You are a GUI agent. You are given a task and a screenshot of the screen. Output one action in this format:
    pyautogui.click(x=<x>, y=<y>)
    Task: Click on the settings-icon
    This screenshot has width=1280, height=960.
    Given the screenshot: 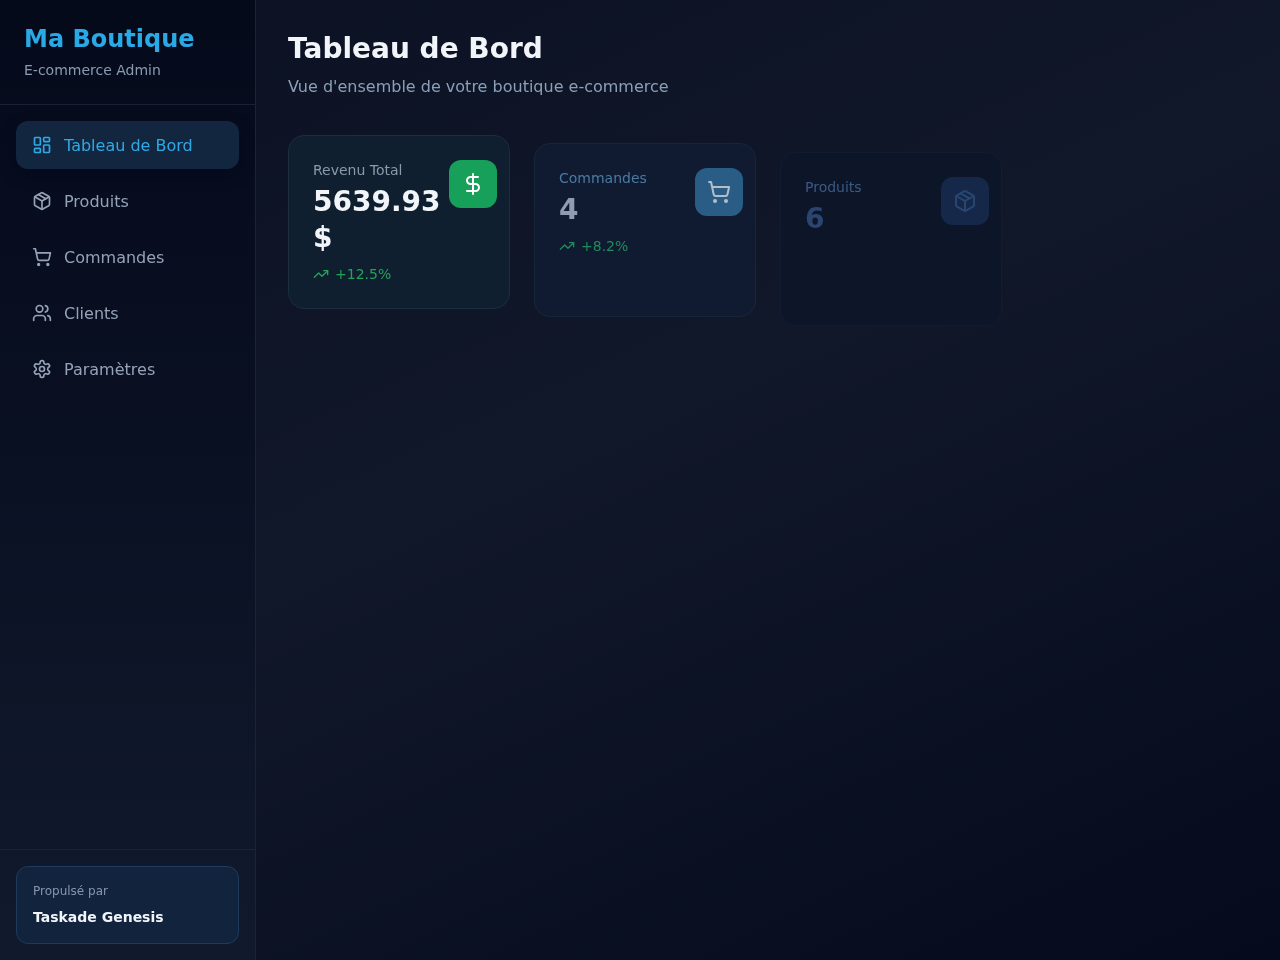 What is the action you would take?
    pyautogui.click(x=42, y=369)
    